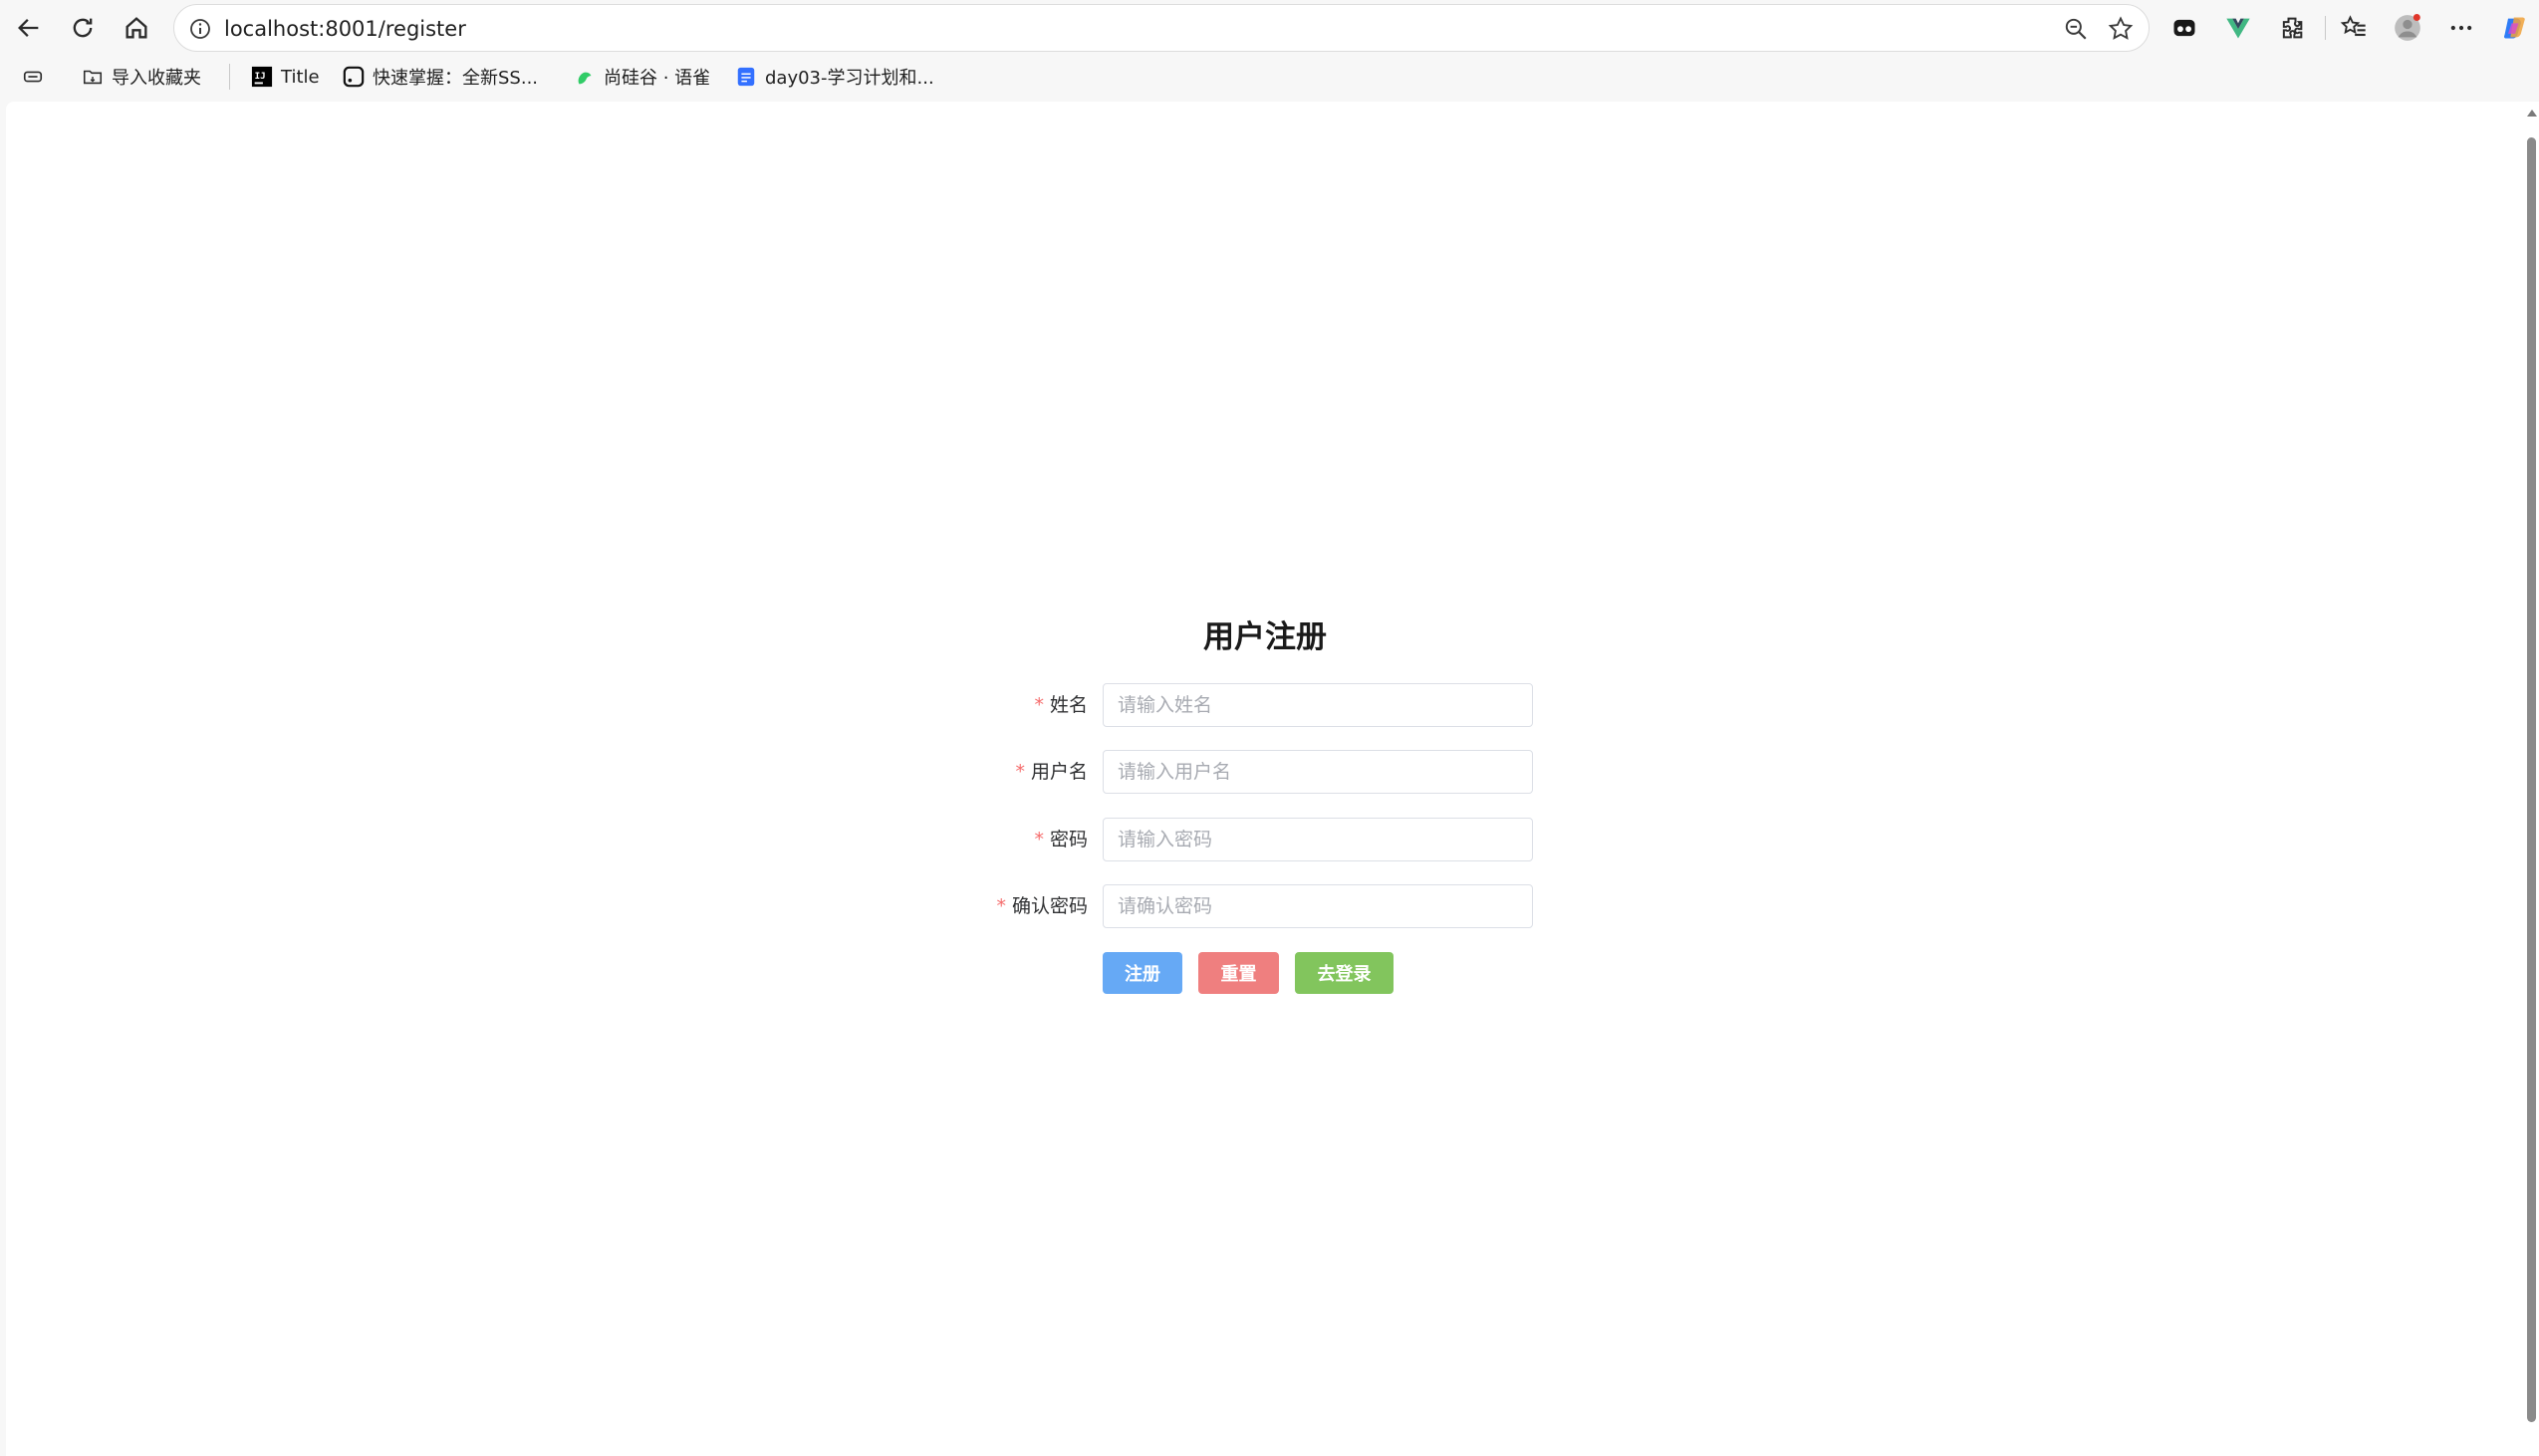 This screenshot has height=1456, width=2539. I want to click on reset-button: 重置, so click(1238, 973).